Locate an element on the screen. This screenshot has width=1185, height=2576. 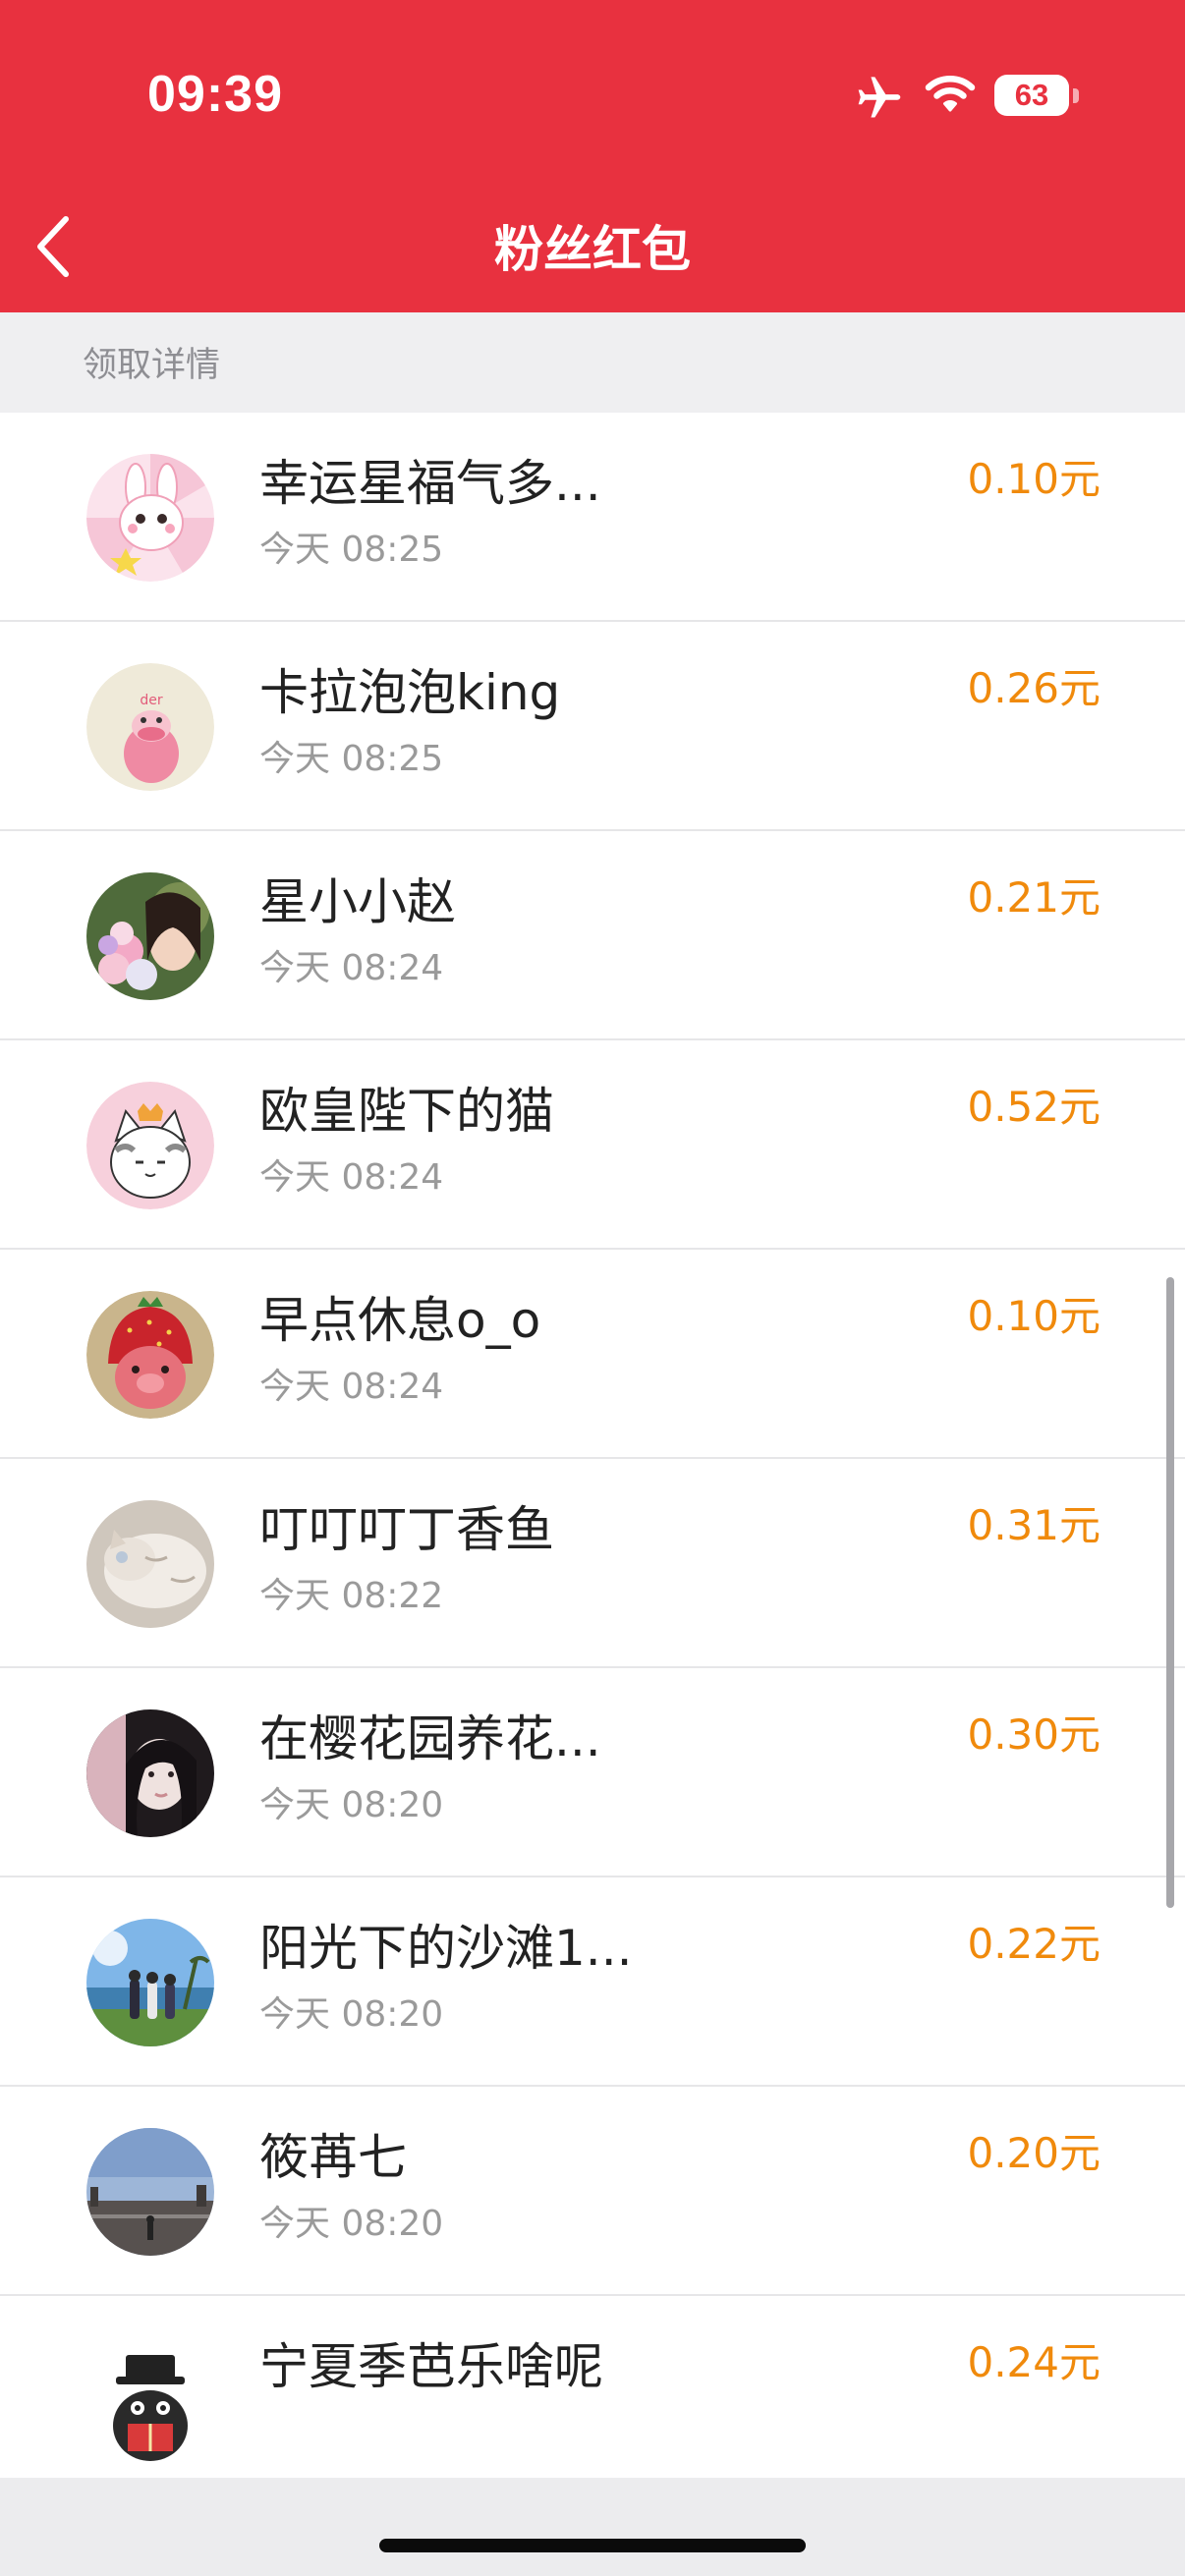
svg-text: der is located at coordinates (152, 700).